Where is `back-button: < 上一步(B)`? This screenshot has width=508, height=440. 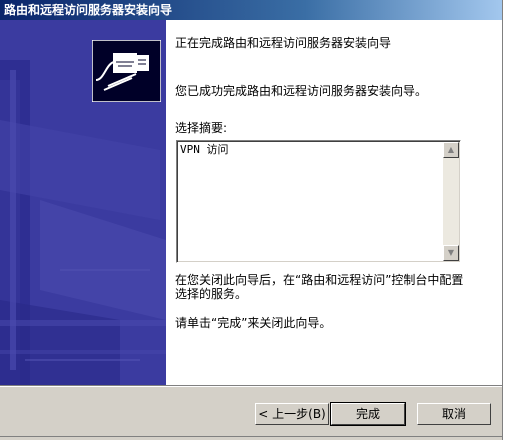
back-button: < 上一步(B) is located at coordinates (292, 414).